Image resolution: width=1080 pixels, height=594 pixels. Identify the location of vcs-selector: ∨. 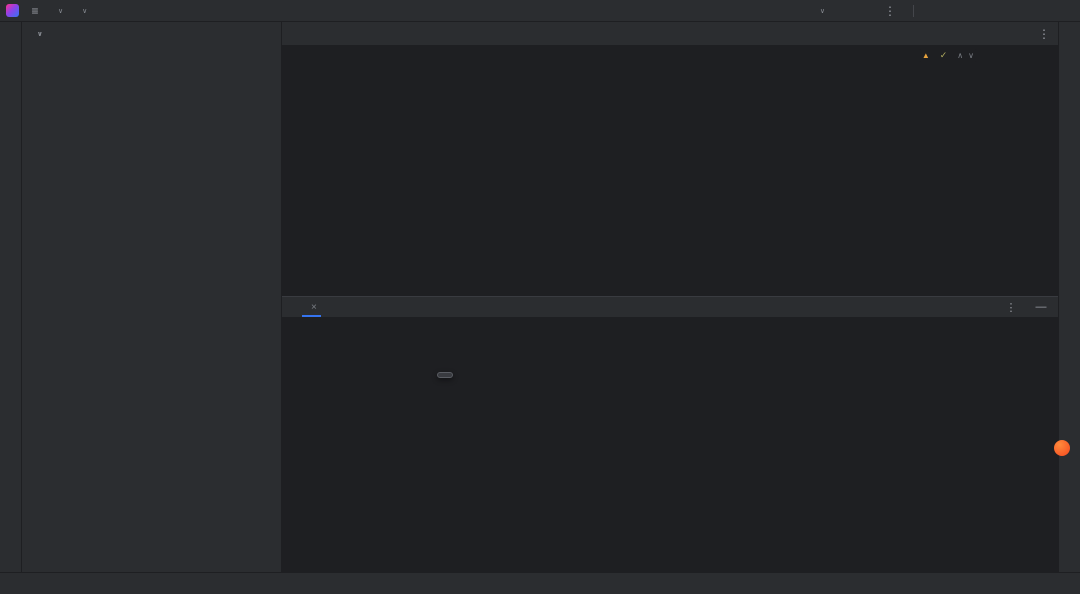
(82, 11).